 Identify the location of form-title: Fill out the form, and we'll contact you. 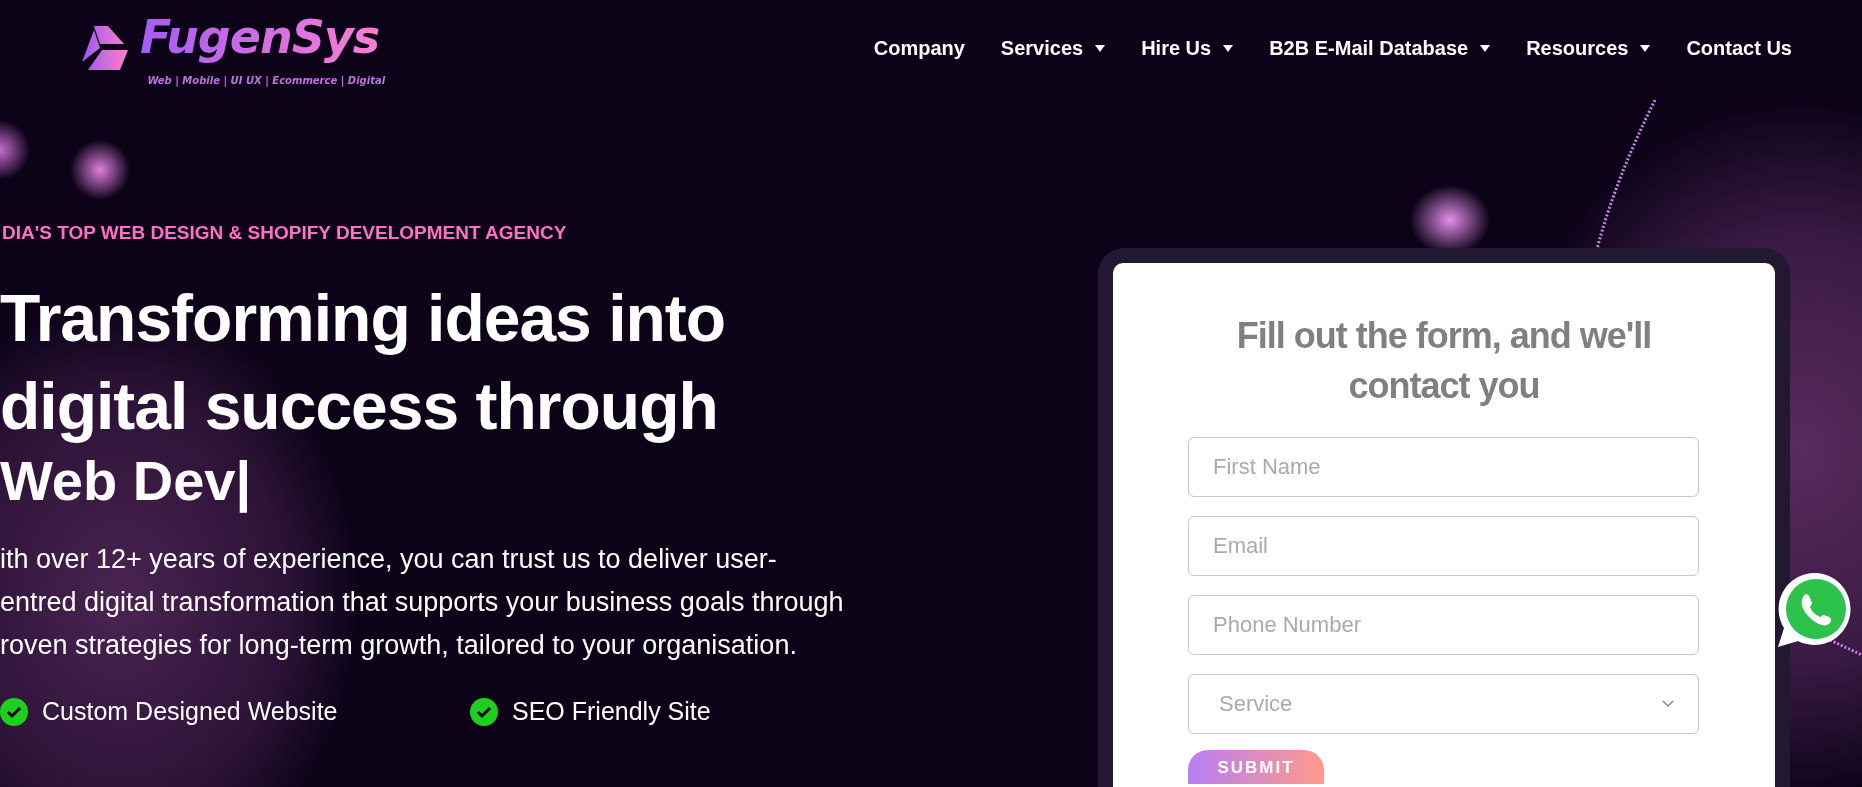
(1444, 361).